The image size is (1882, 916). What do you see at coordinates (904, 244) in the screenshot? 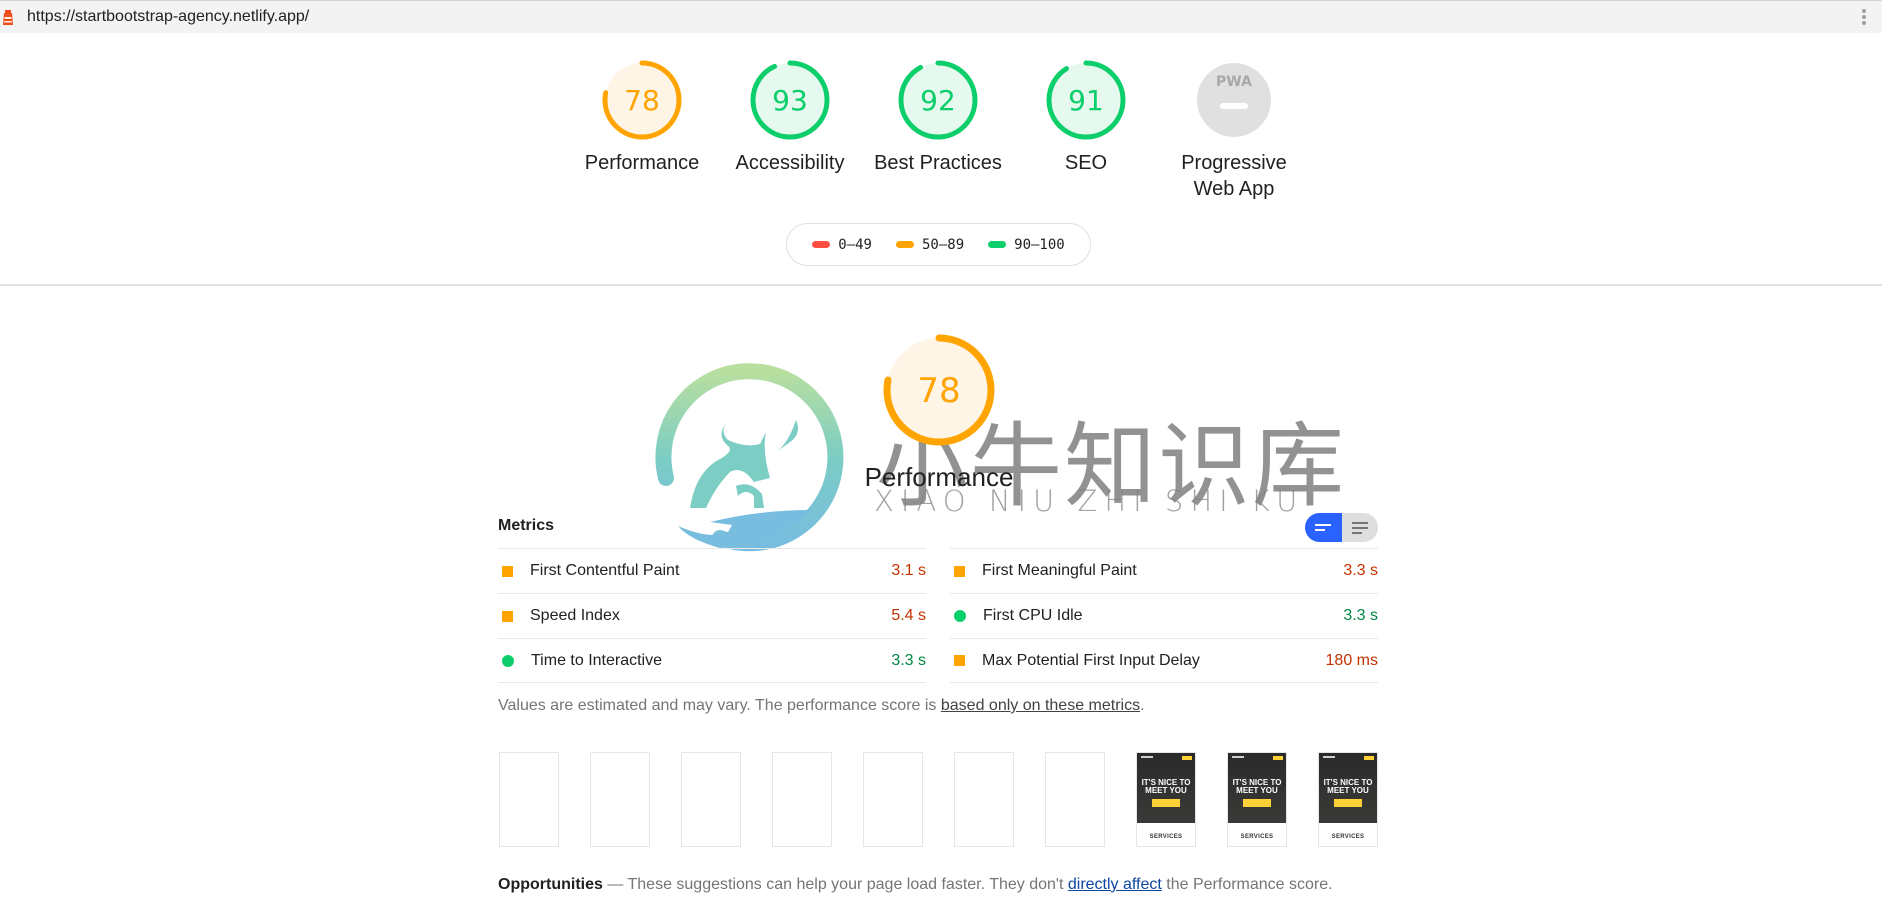
I see `legend-average-swatch` at bounding box center [904, 244].